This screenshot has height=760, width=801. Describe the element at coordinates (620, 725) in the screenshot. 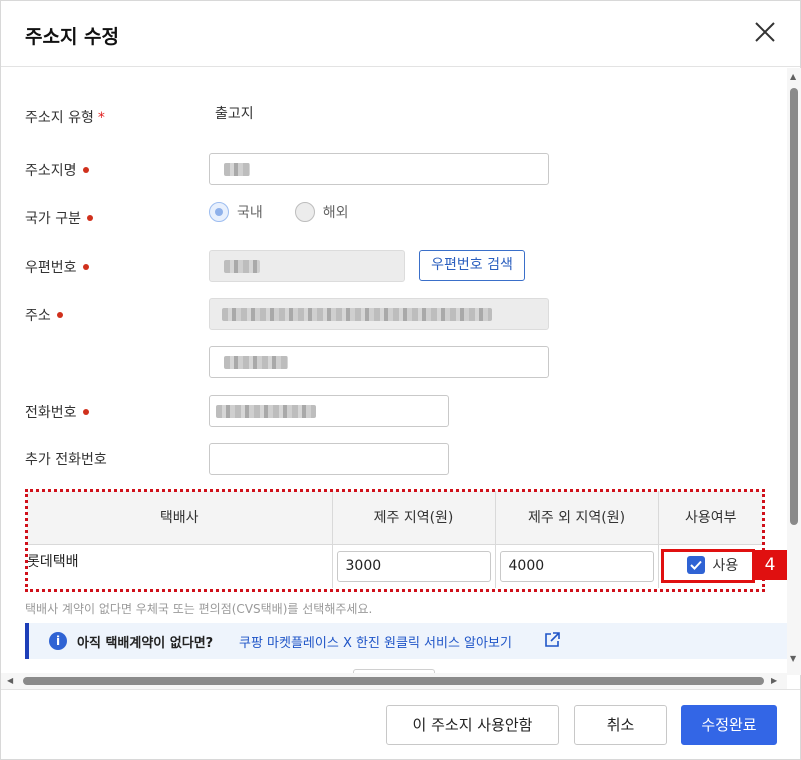

I see `cancel-button: 취소` at that location.